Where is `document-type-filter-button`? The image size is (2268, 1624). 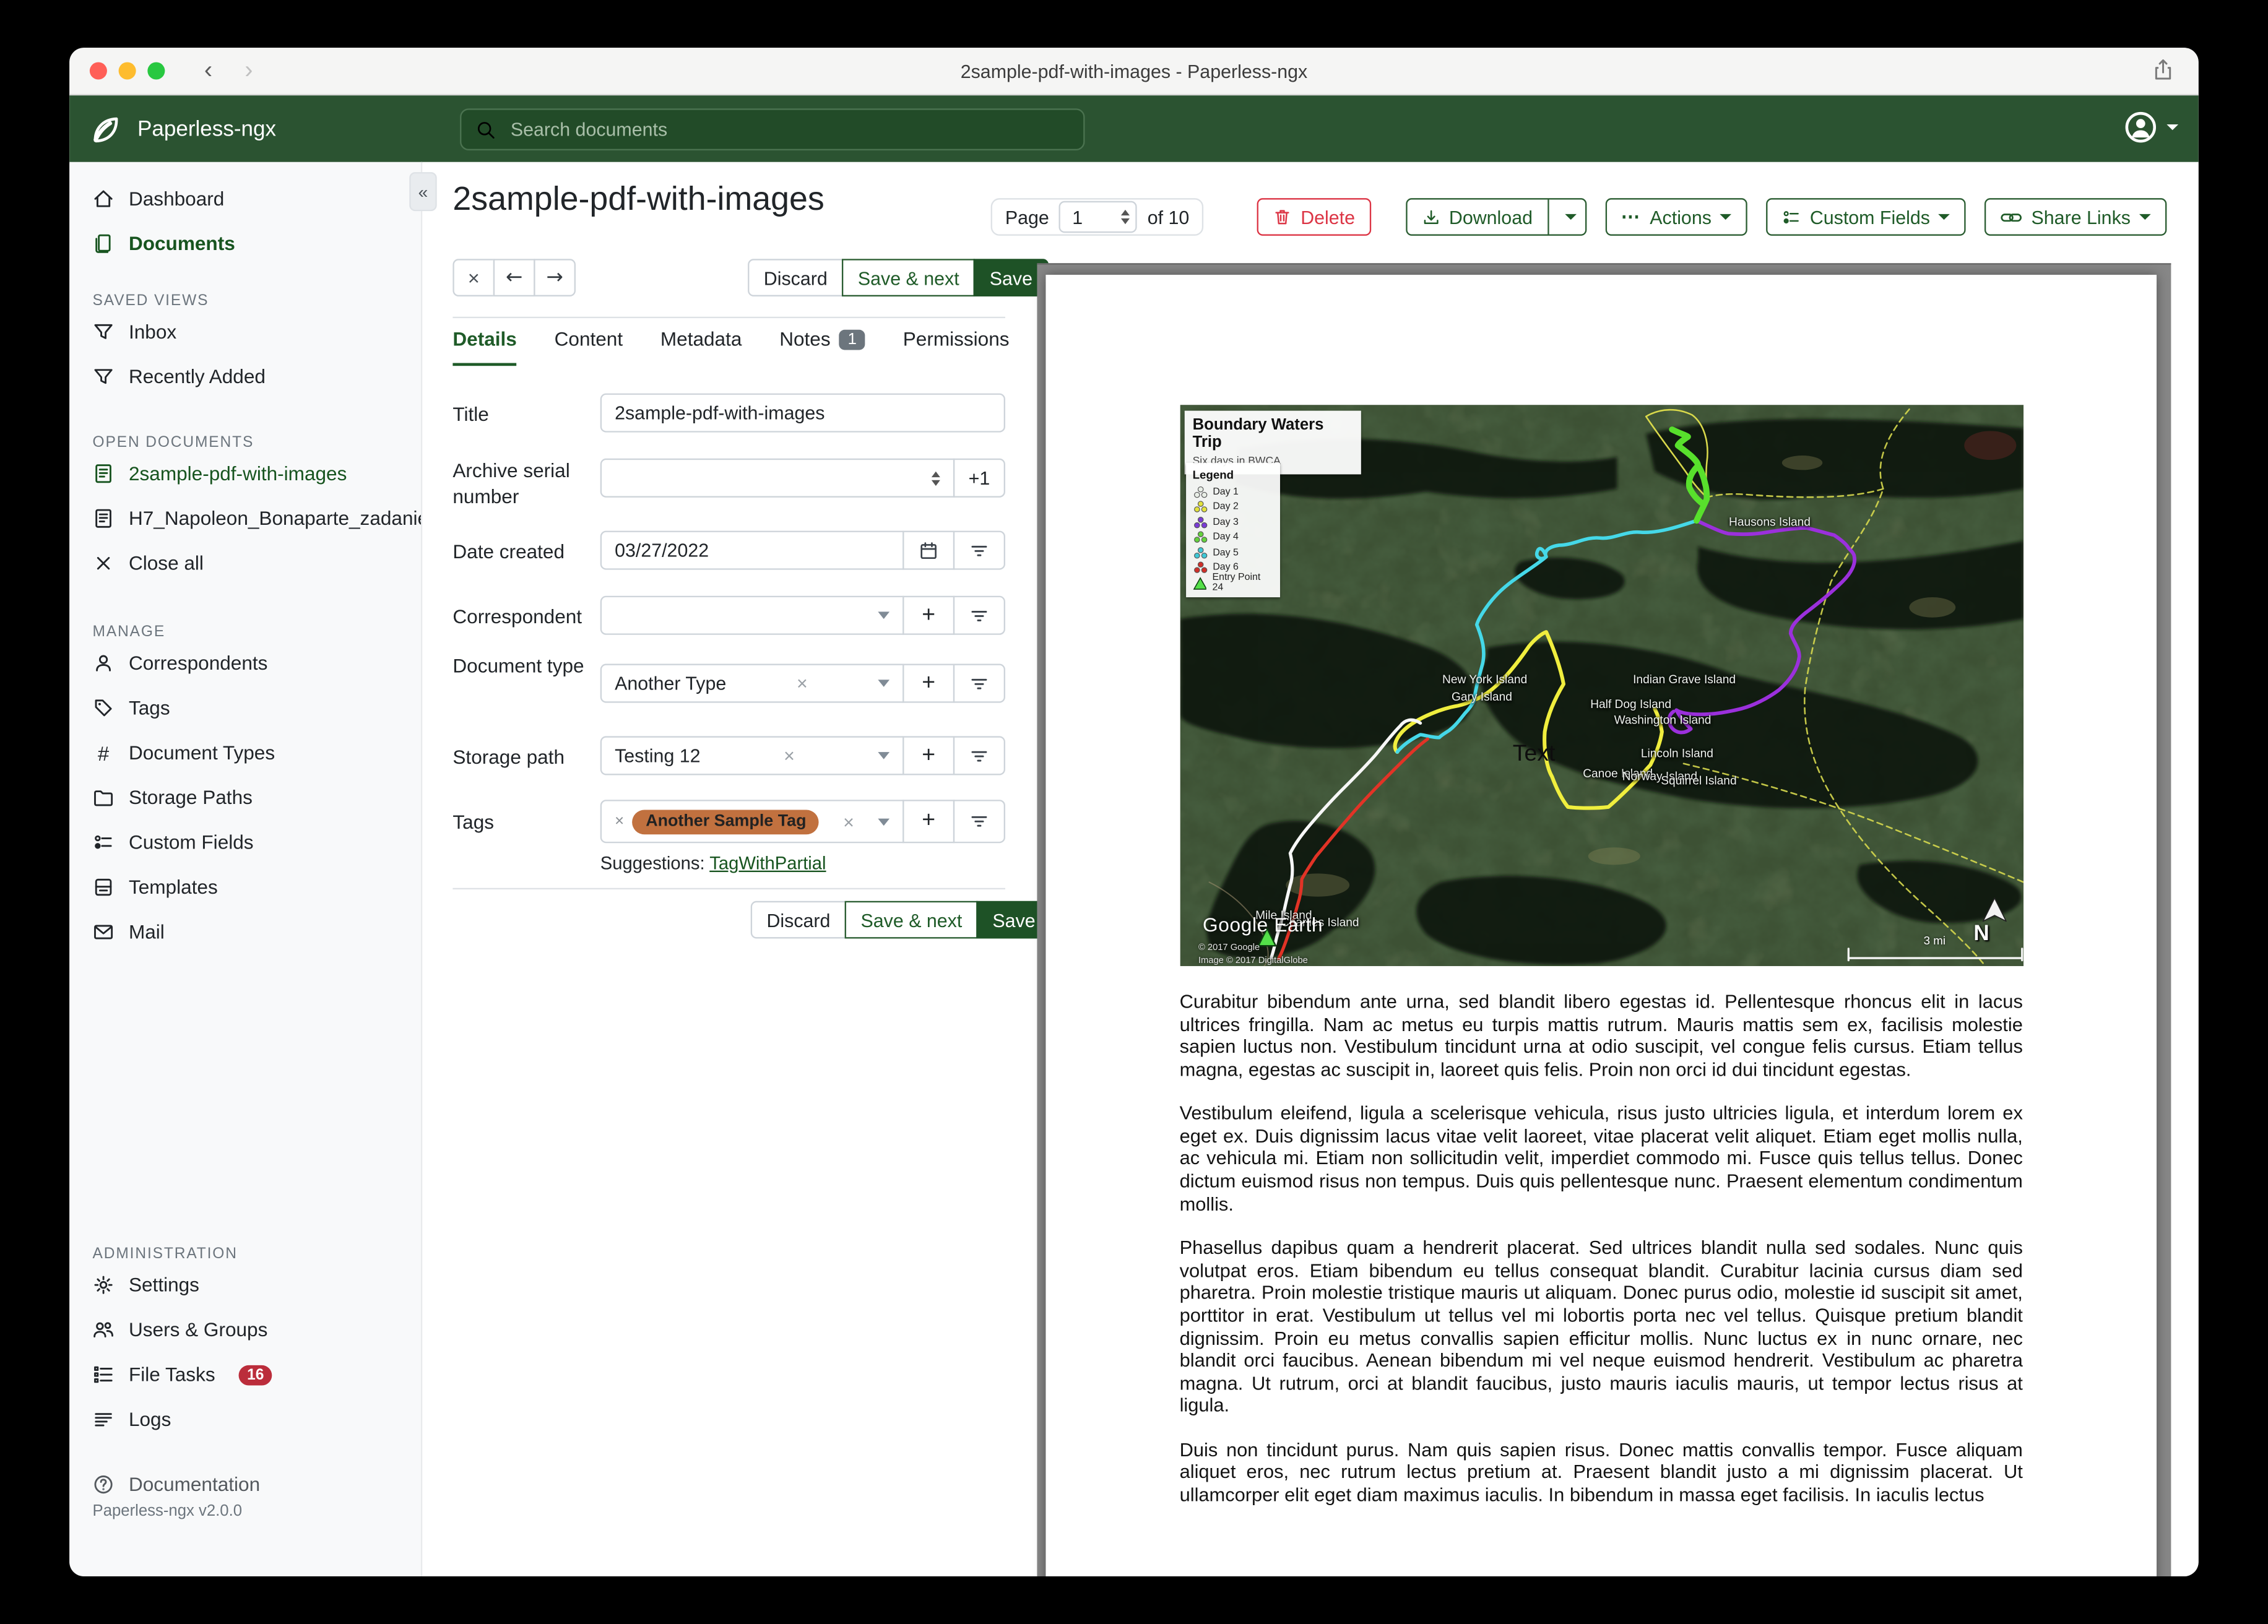 document-type-filter-button is located at coordinates (979, 683).